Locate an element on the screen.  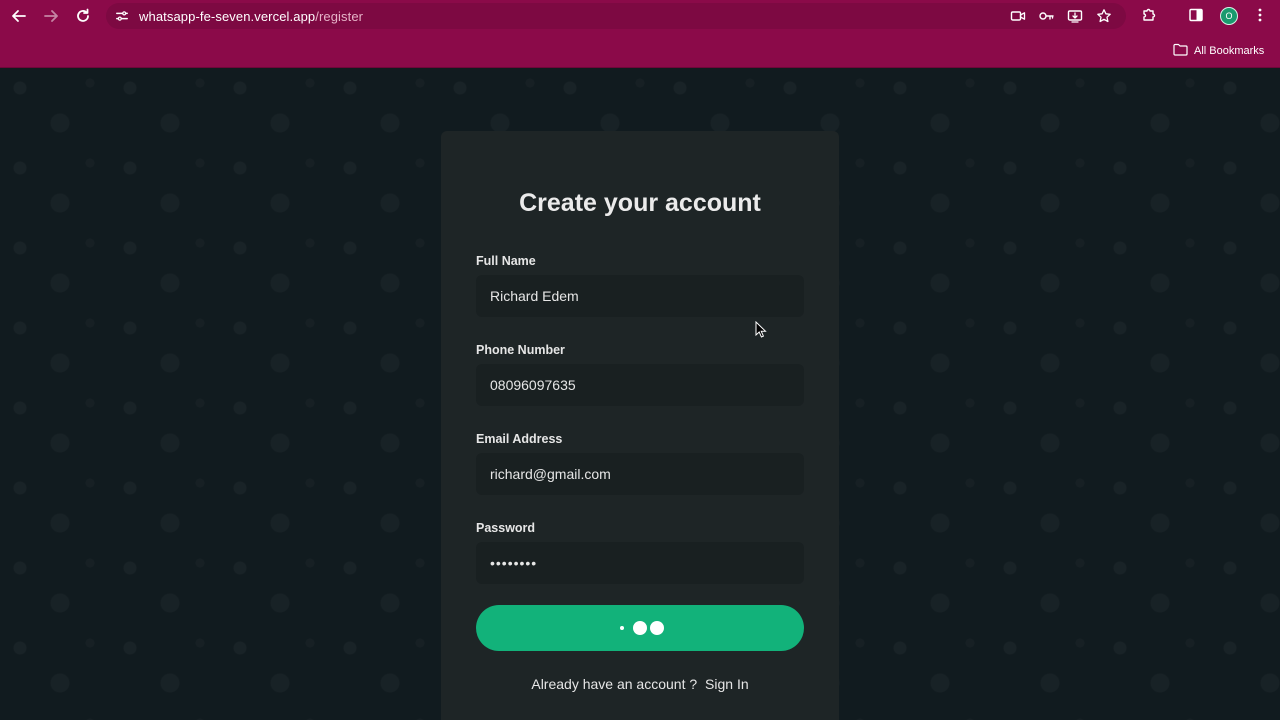
sign-in-prompt: Already have an account ? Sign In is located at coordinates (640, 684).